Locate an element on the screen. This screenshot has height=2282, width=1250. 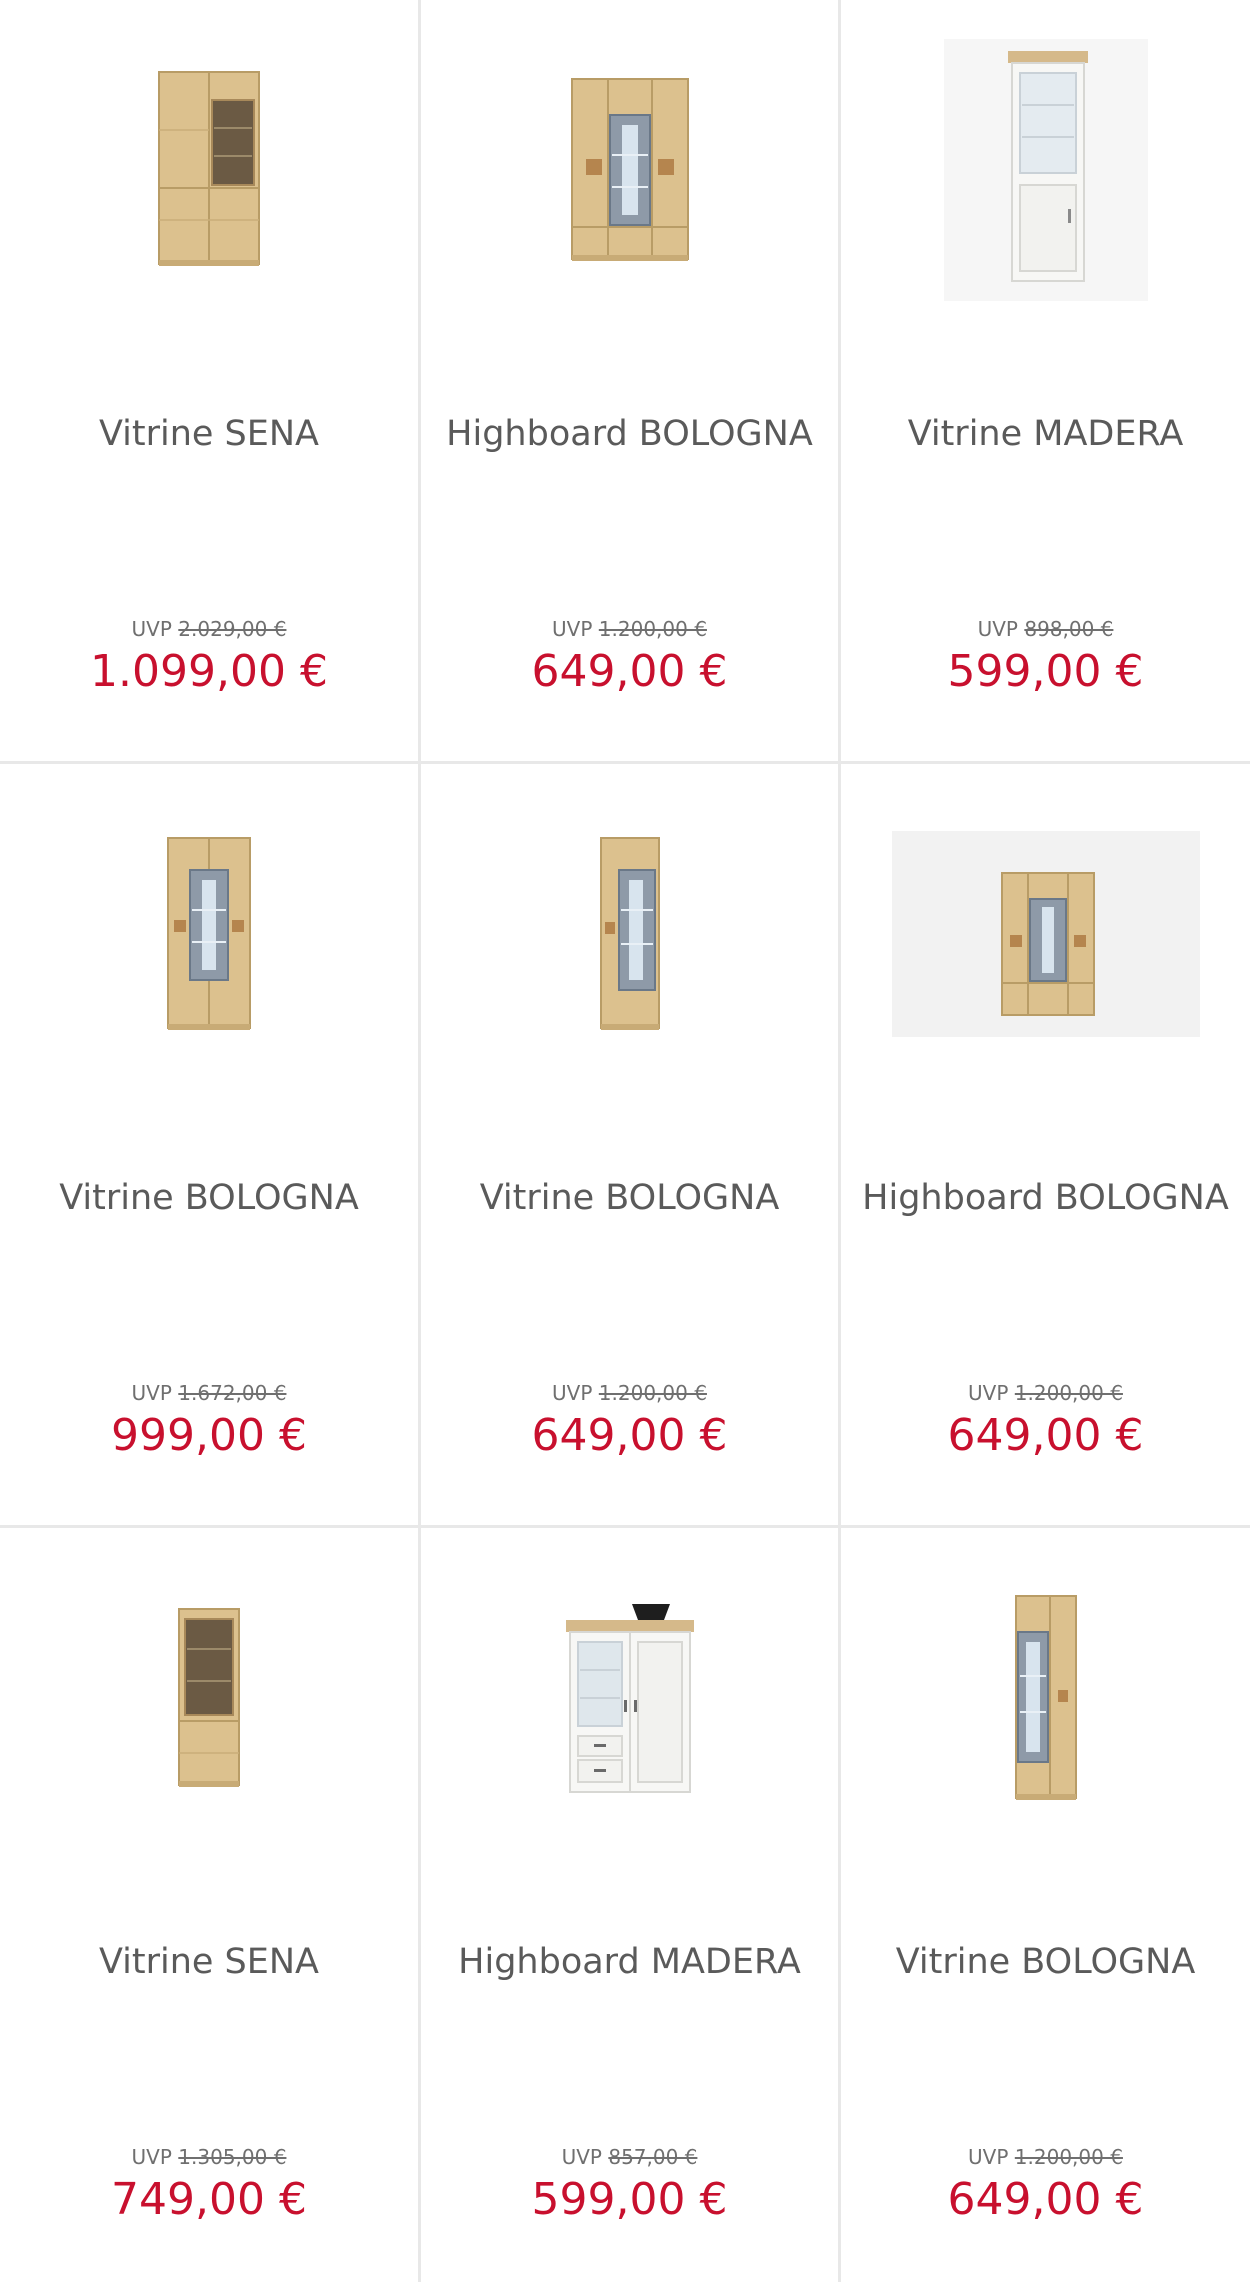
product-tile: Highboard MADERA UVP 857,00 € 599,00 € is located at coordinates (628, 1905).